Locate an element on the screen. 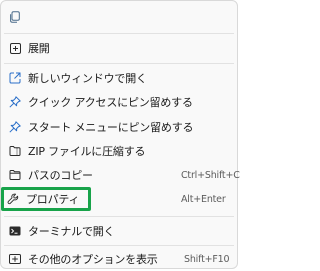 This screenshot has height=271, width=320. copy-path-icon is located at coordinates (15, 175).